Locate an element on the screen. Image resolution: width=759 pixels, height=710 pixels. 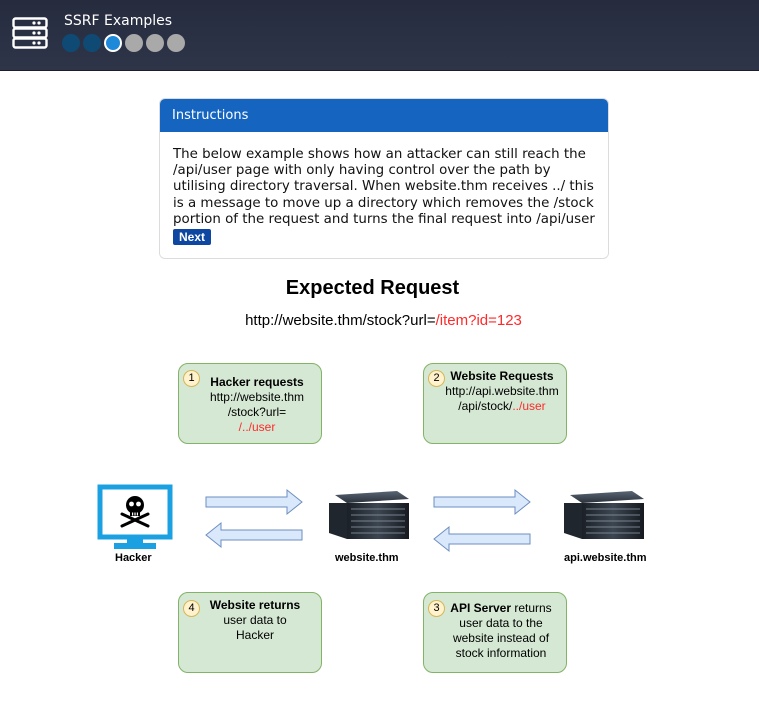
instructions-heading: Instructions is located at coordinates (384, 115).